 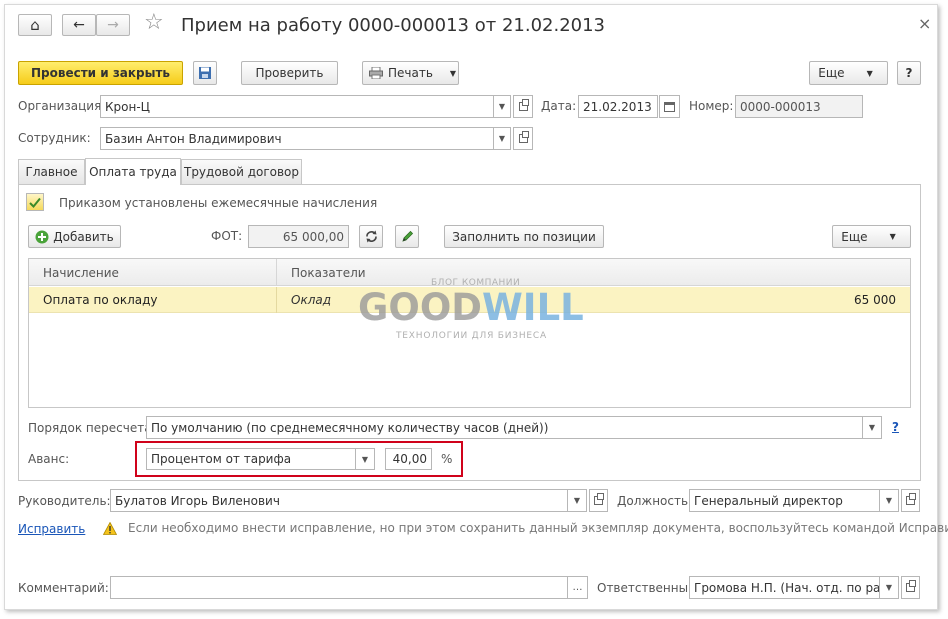 I want to click on manager-field: Булатов Игорь Виленович, so click(x=339, y=500).